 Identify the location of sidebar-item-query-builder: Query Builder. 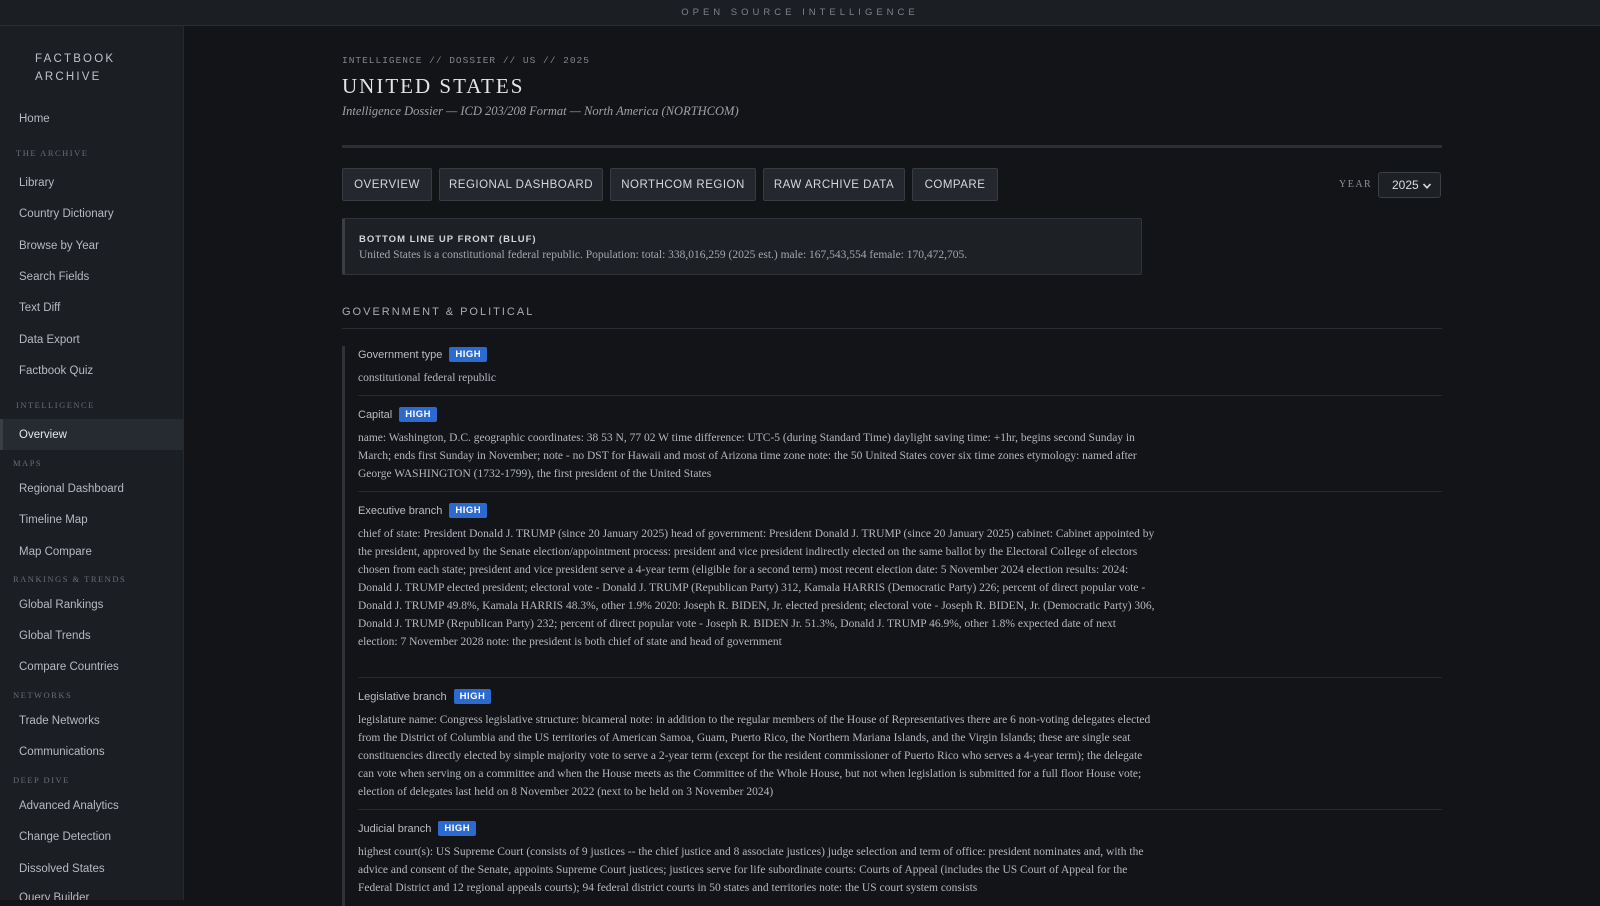
(91, 891).